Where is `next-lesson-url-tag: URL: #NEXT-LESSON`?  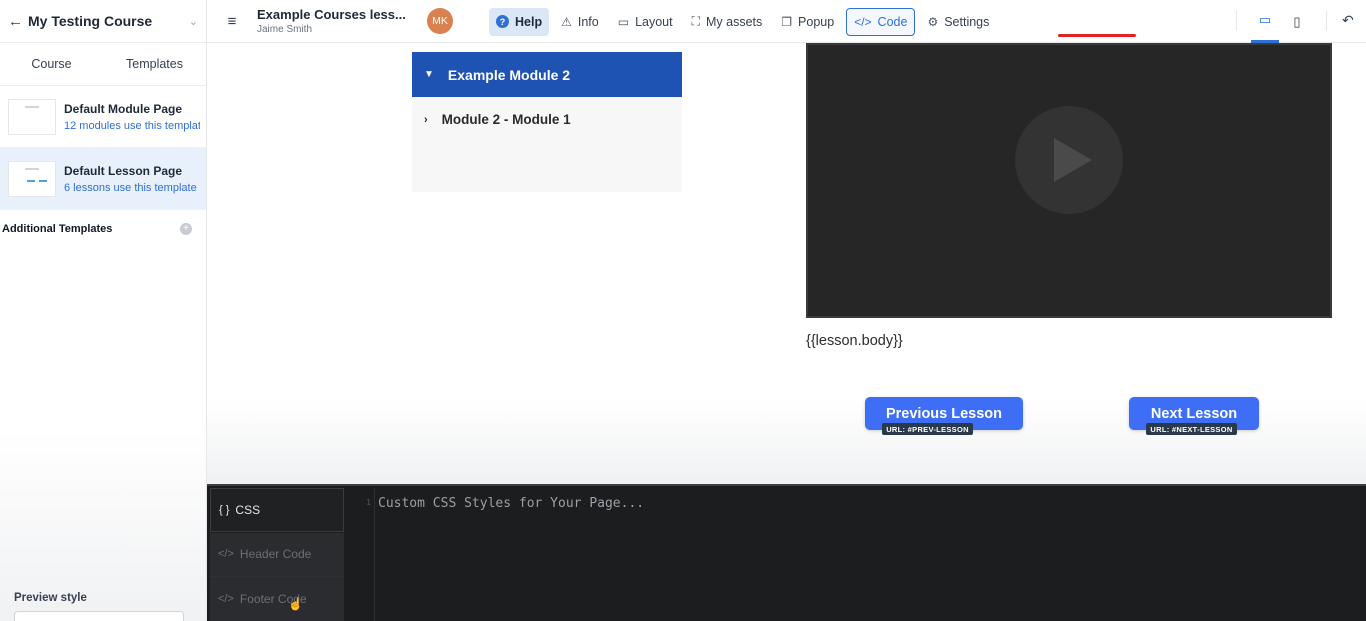
next-lesson-url-tag: URL: #NEXT-LESSON is located at coordinates (1191, 429).